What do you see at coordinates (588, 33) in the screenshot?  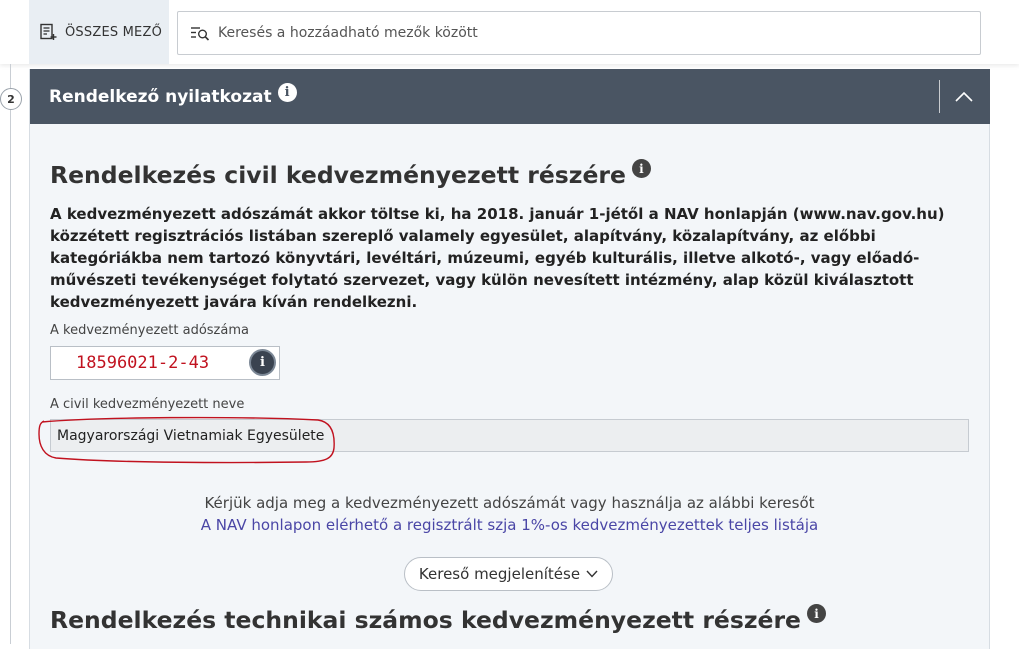 I see `field-search-input` at bounding box center [588, 33].